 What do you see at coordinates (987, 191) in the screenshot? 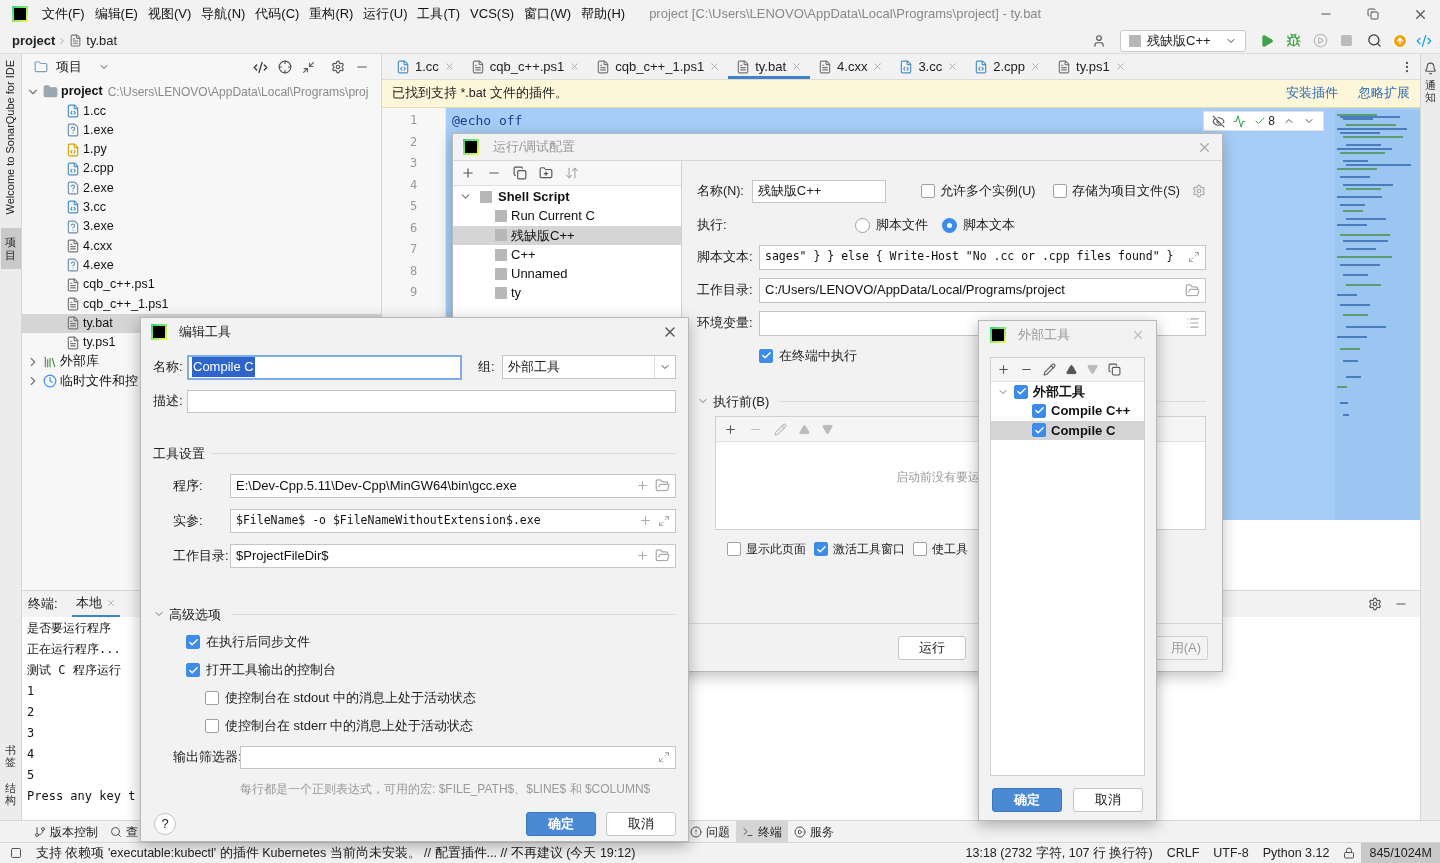
I see `checkbox-label: 允许多个实例(U)` at bounding box center [987, 191].